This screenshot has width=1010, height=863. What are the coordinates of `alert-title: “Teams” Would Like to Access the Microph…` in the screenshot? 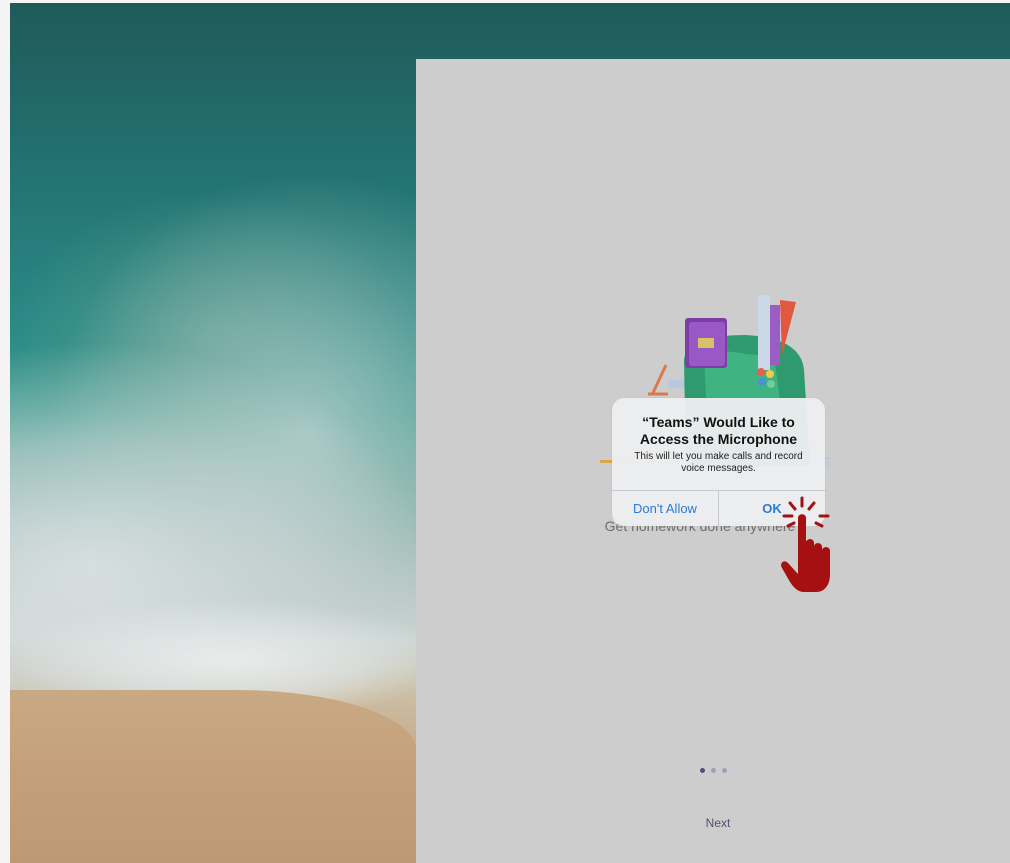 It's located at (718, 430).